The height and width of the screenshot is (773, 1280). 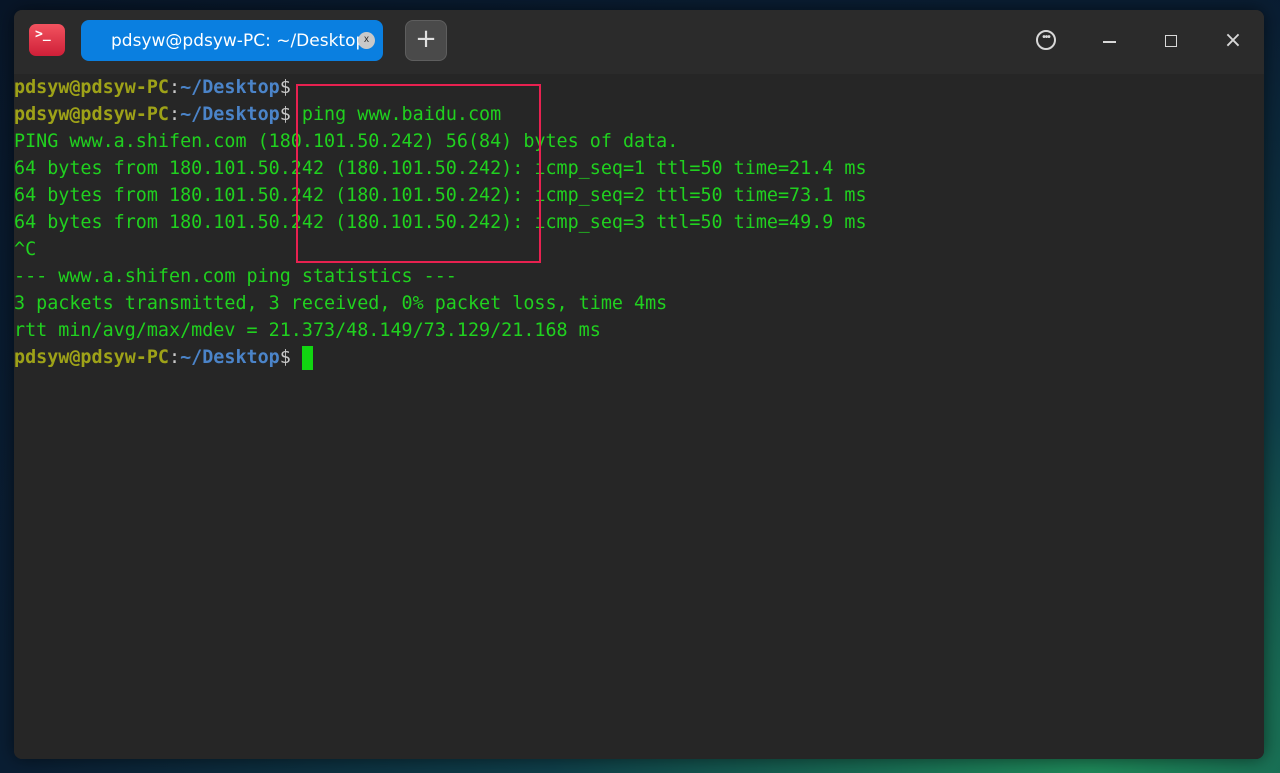 I want to click on maximize-button, so click(x=1171, y=41).